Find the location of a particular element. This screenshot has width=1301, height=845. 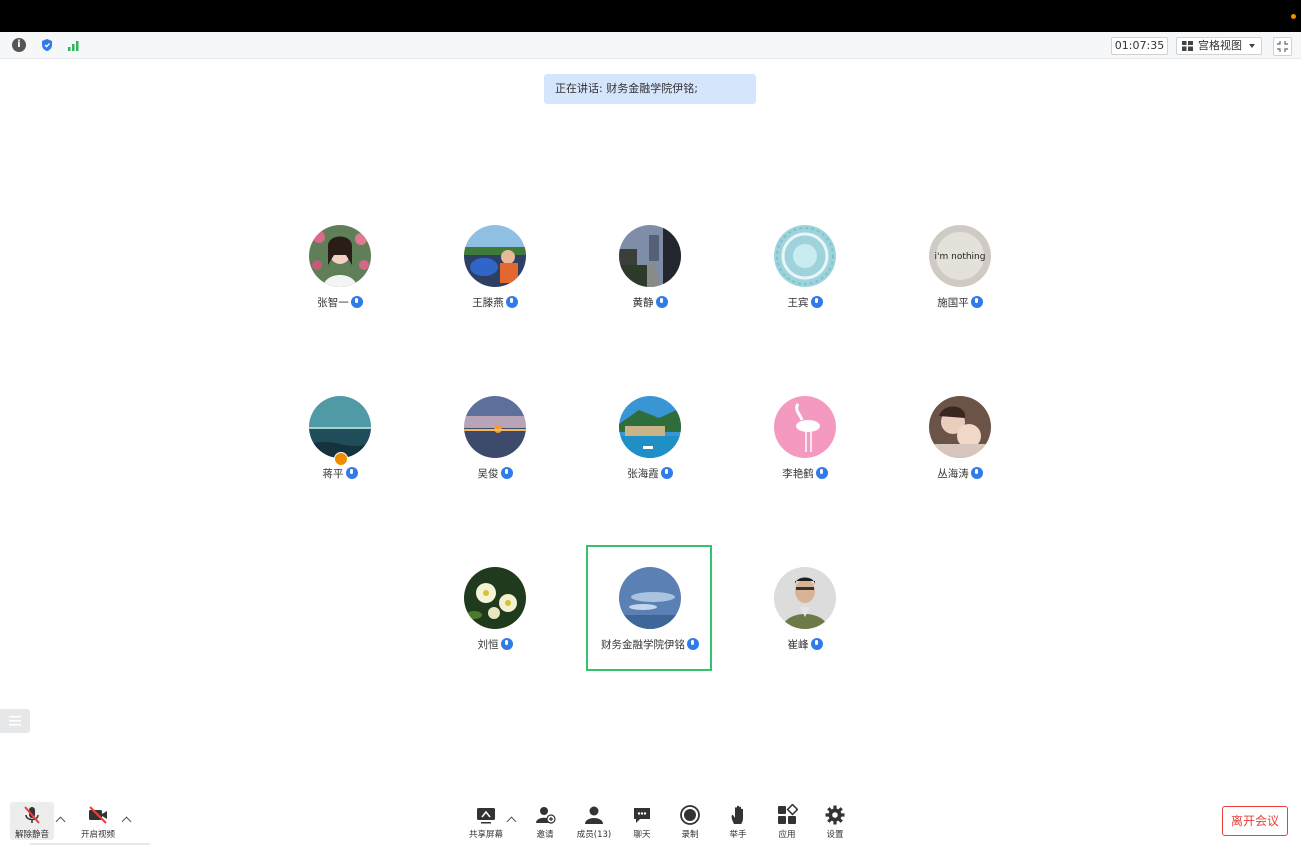

list-icon is located at coordinates (15, 721).